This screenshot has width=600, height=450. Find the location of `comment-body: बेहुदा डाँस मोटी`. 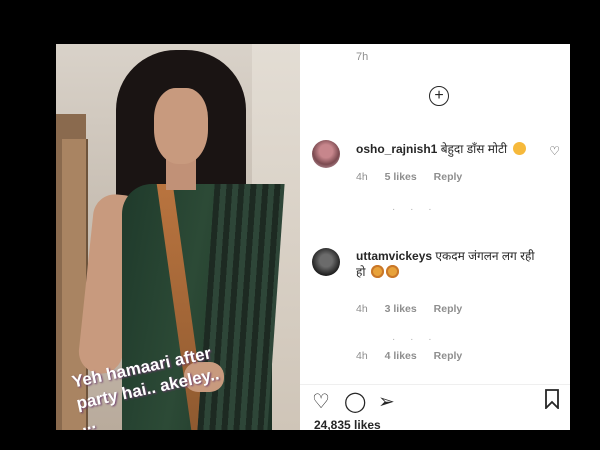

comment-body: बेहुदा डाँस मोटी is located at coordinates (474, 149).